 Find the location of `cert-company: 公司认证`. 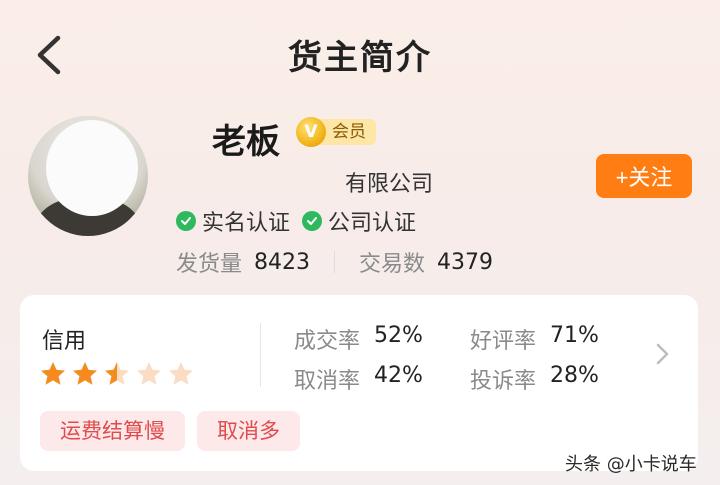

cert-company: 公司认证 is located at coordinates (359, 221).